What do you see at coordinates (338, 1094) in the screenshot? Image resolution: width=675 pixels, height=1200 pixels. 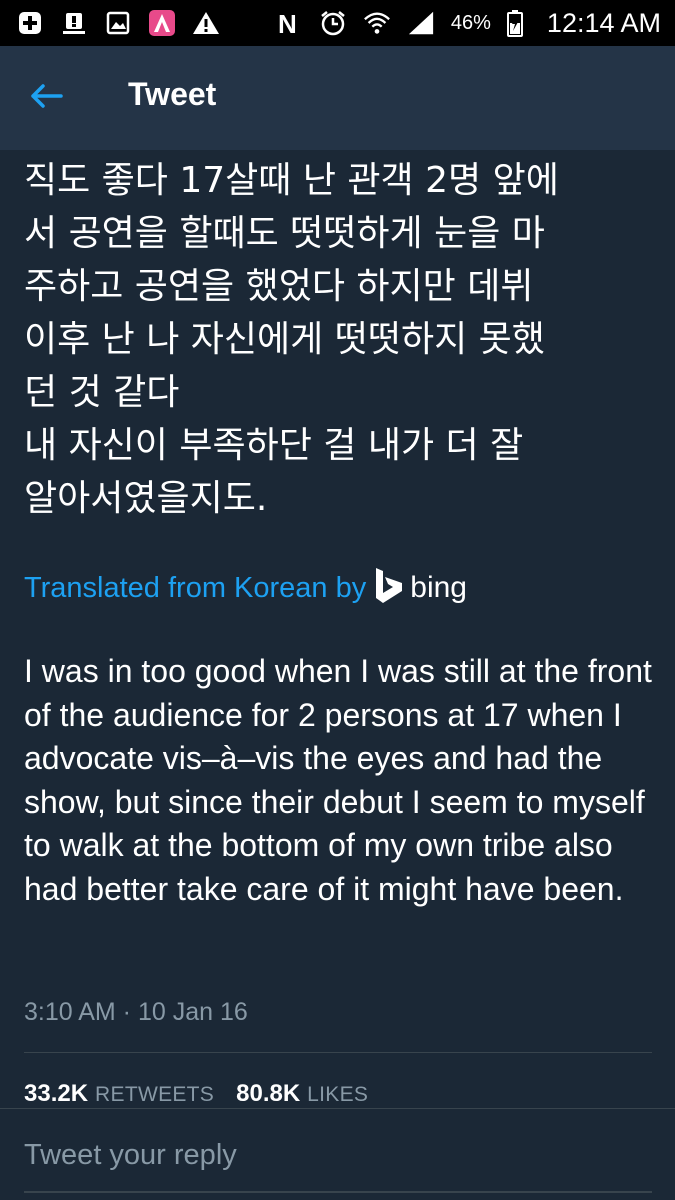 I see `likes-label: LIKES` at bounding box center [338, 1094].